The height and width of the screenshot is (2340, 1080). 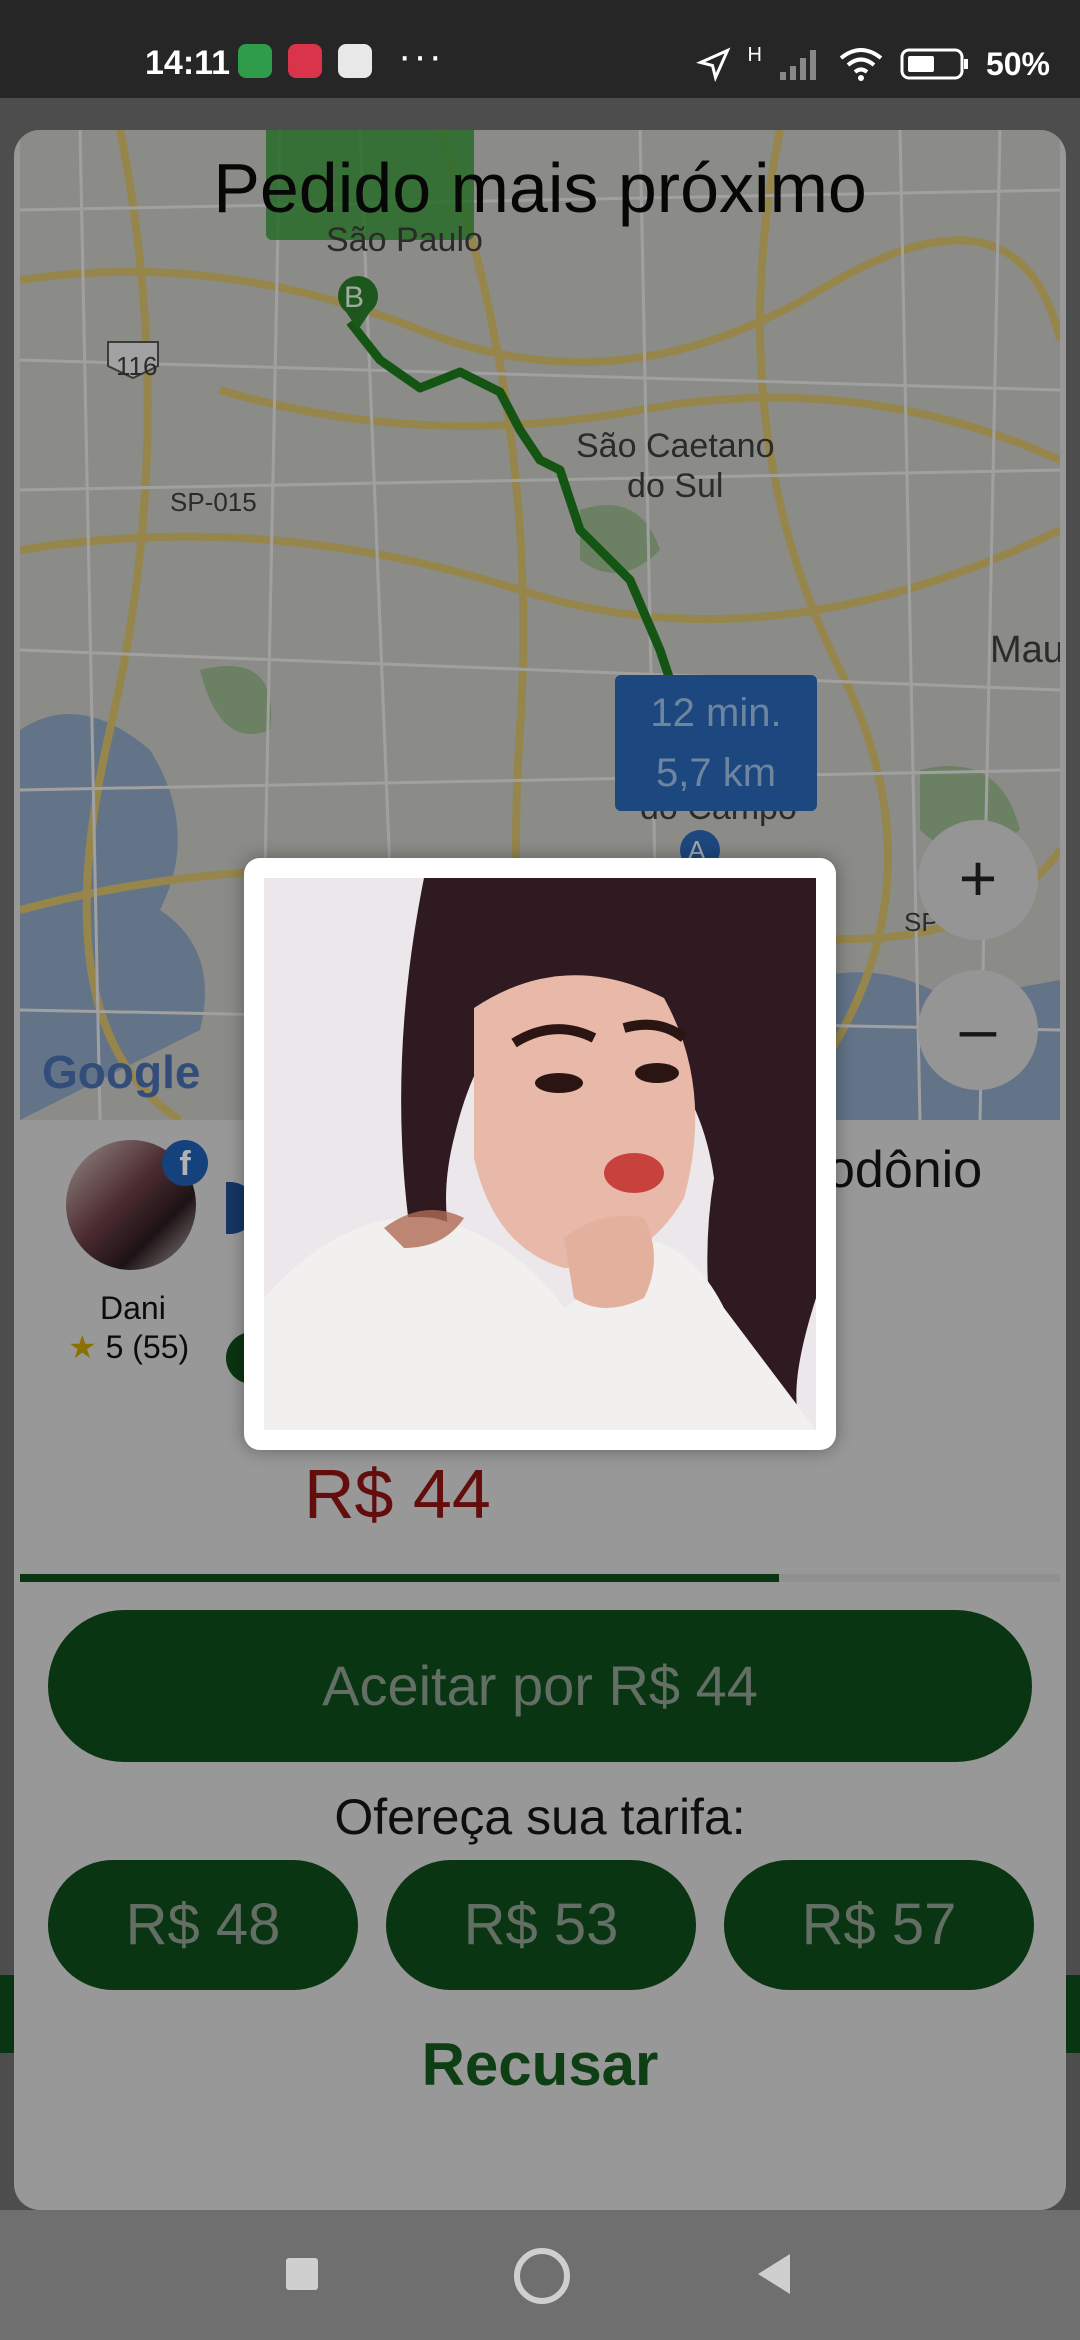 What do you see at coordinates (121, 1072) in the screenshot?
I see `google-attribution-logo: Google` at bounding box center [121, 1072].